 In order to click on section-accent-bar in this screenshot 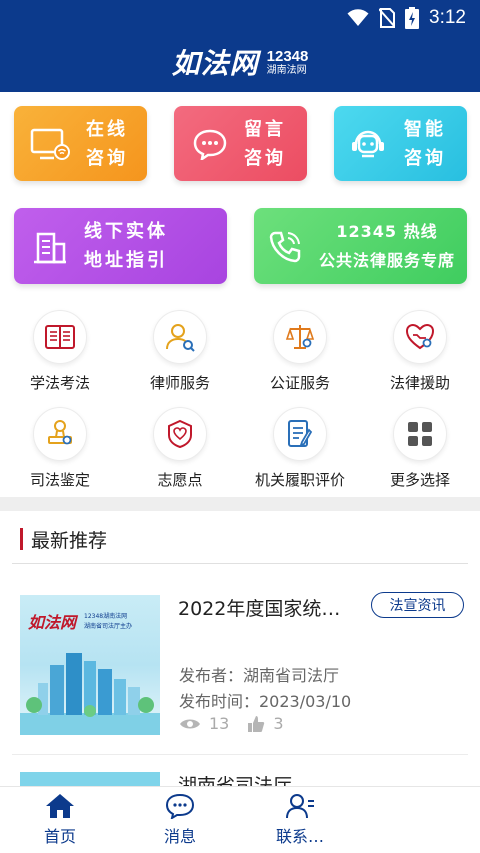, I will do `click(21, 539)`.